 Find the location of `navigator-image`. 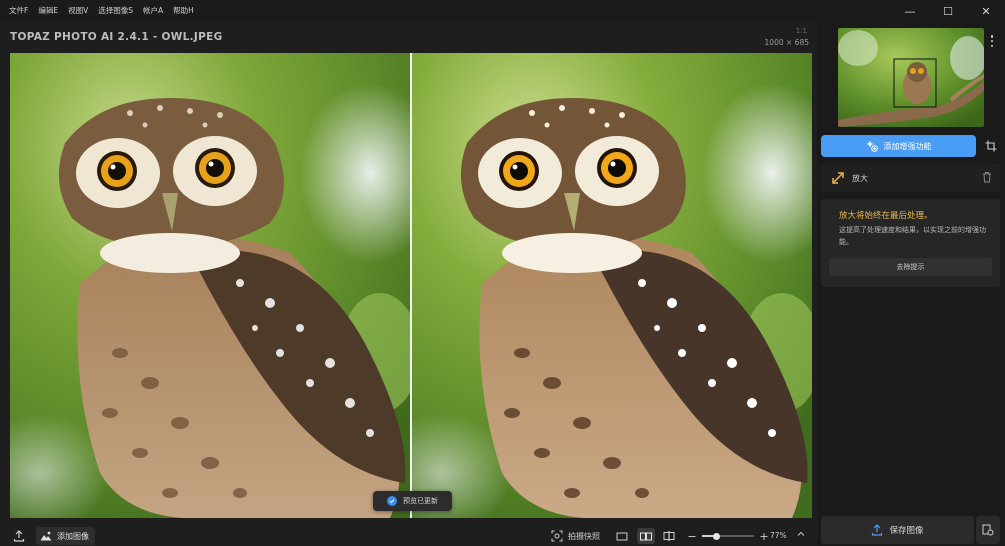

navigator-image is located at coordinates (911, 77).